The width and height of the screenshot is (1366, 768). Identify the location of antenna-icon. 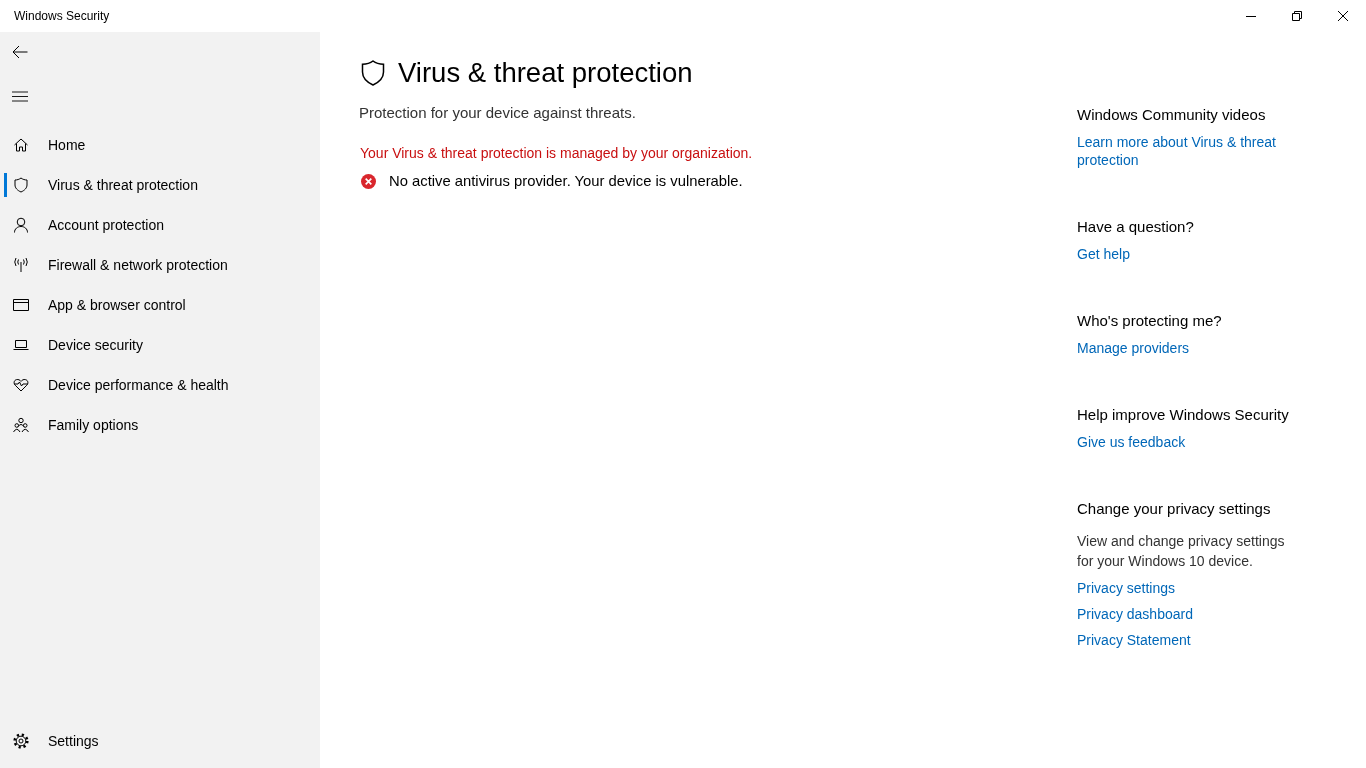
(21, 265).